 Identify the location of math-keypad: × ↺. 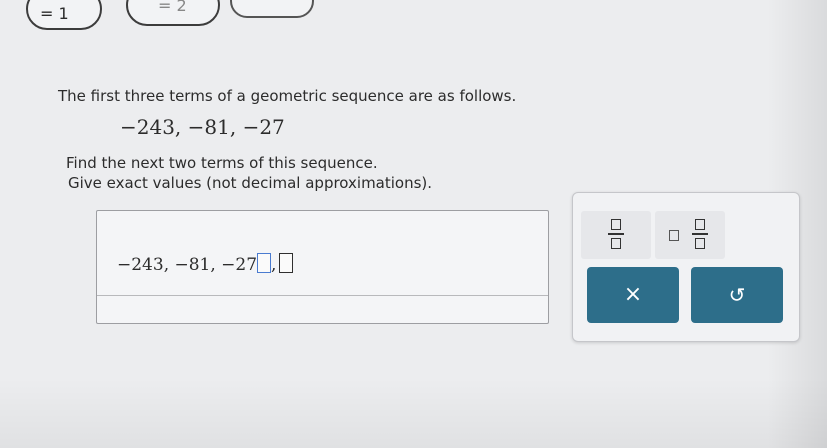
(686, 267).